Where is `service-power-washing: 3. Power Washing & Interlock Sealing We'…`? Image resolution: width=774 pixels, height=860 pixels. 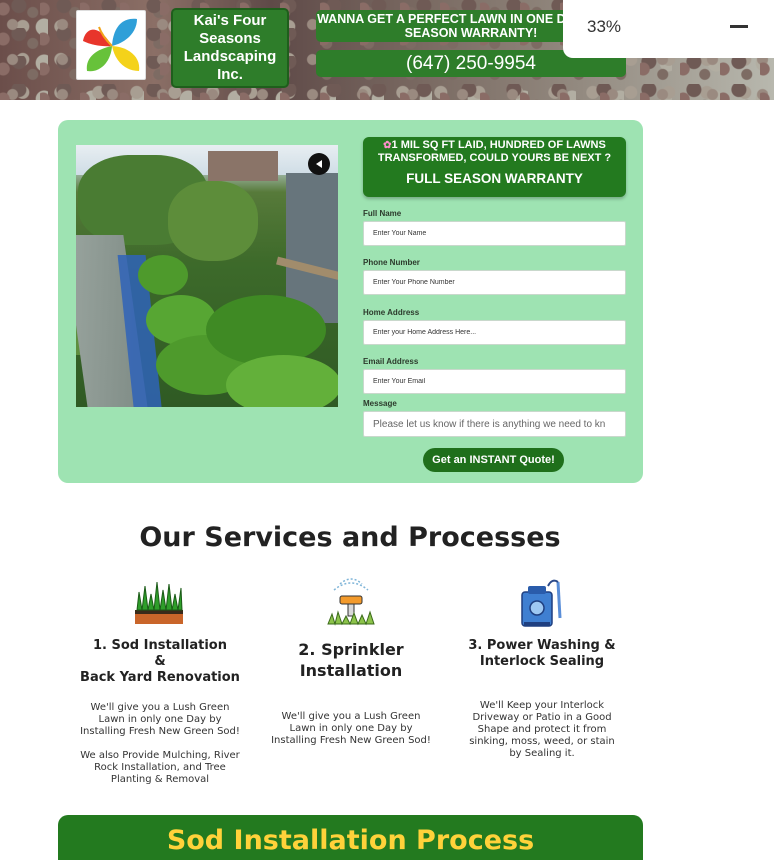 service-power-washing: 3. Power Washing & Interlock Sealing We'… is located at coordinates (542, 699).